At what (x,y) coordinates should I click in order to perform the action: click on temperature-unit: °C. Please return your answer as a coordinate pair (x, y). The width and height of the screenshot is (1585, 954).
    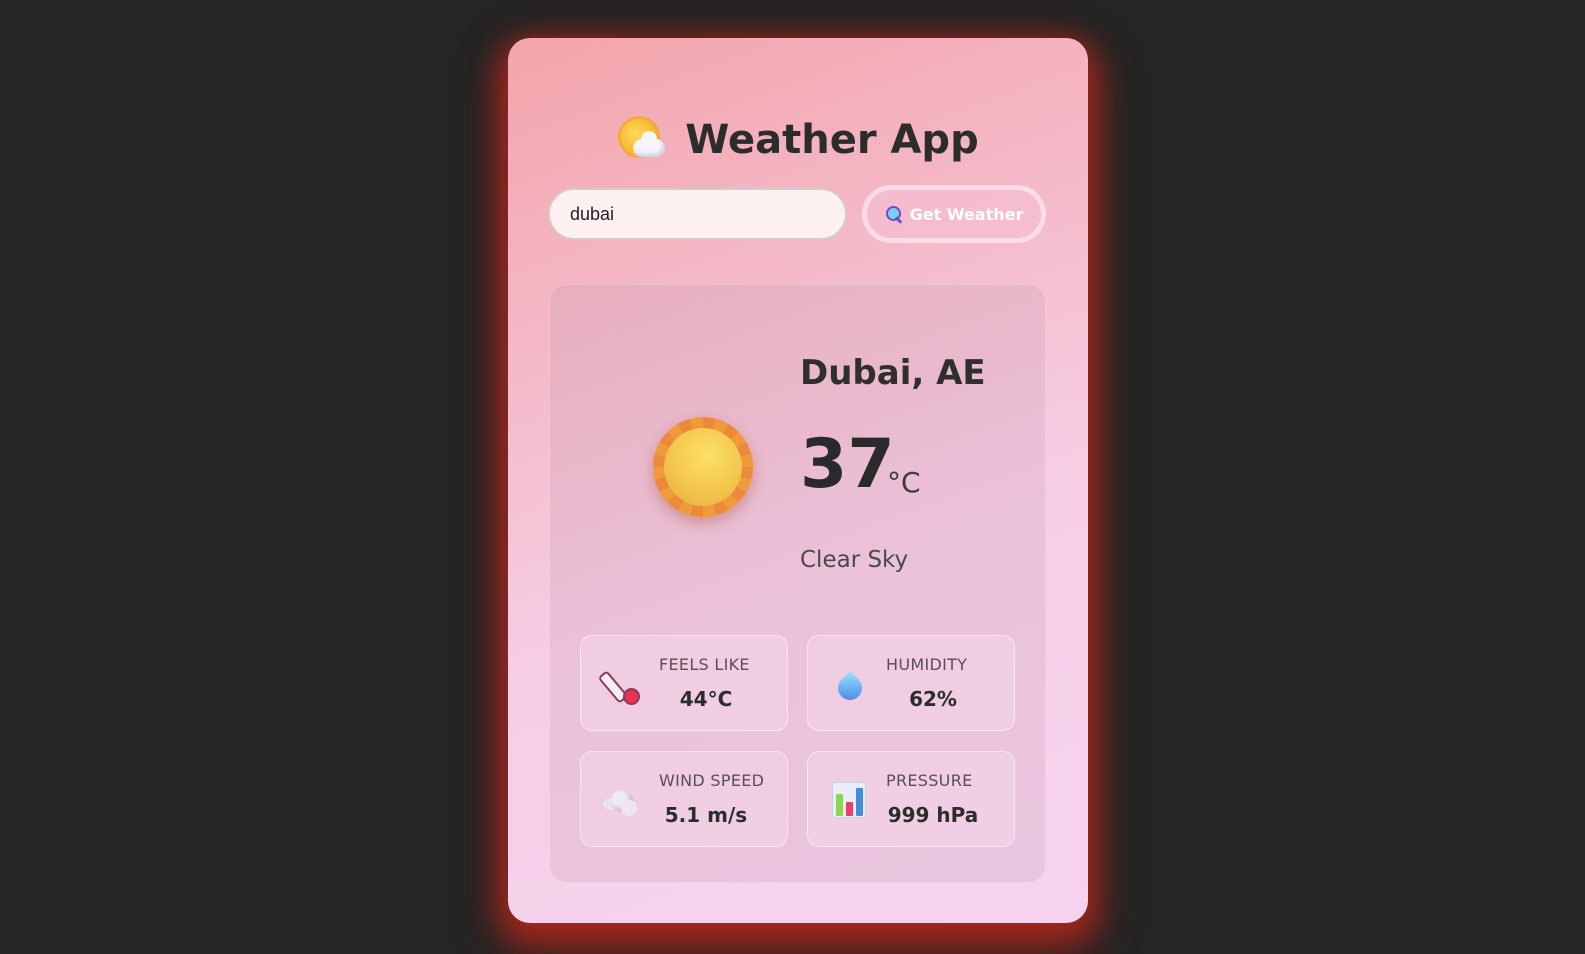
    Looking at the image, I should click on (904, 482).